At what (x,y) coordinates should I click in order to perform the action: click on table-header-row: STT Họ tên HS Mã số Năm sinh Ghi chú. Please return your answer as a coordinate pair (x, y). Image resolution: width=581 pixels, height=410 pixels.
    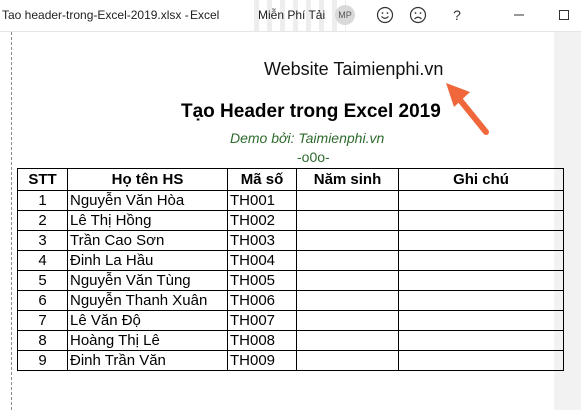
    Looking at the image, I should click on (290, 179).